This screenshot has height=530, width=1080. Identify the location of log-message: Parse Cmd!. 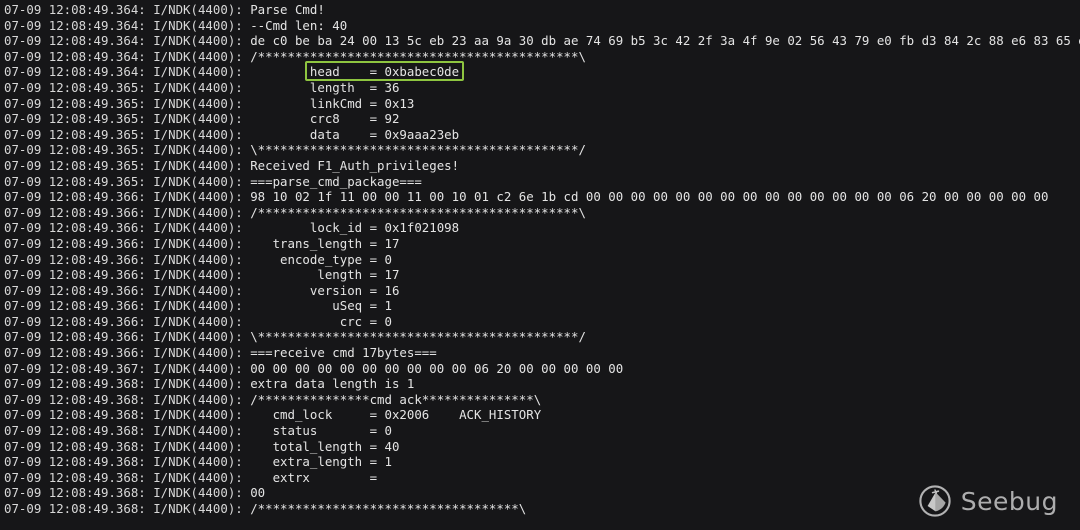
(287, 9).